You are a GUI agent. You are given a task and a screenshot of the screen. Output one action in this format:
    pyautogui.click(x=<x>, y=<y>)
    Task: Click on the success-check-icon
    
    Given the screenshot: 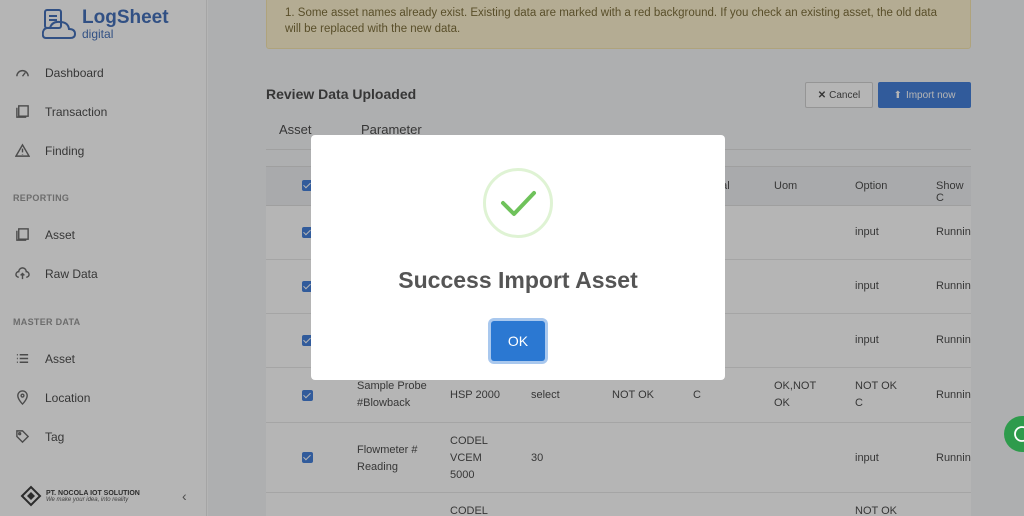 What is the action you would take?
    pyautogui.click(x=518, y=203)
    